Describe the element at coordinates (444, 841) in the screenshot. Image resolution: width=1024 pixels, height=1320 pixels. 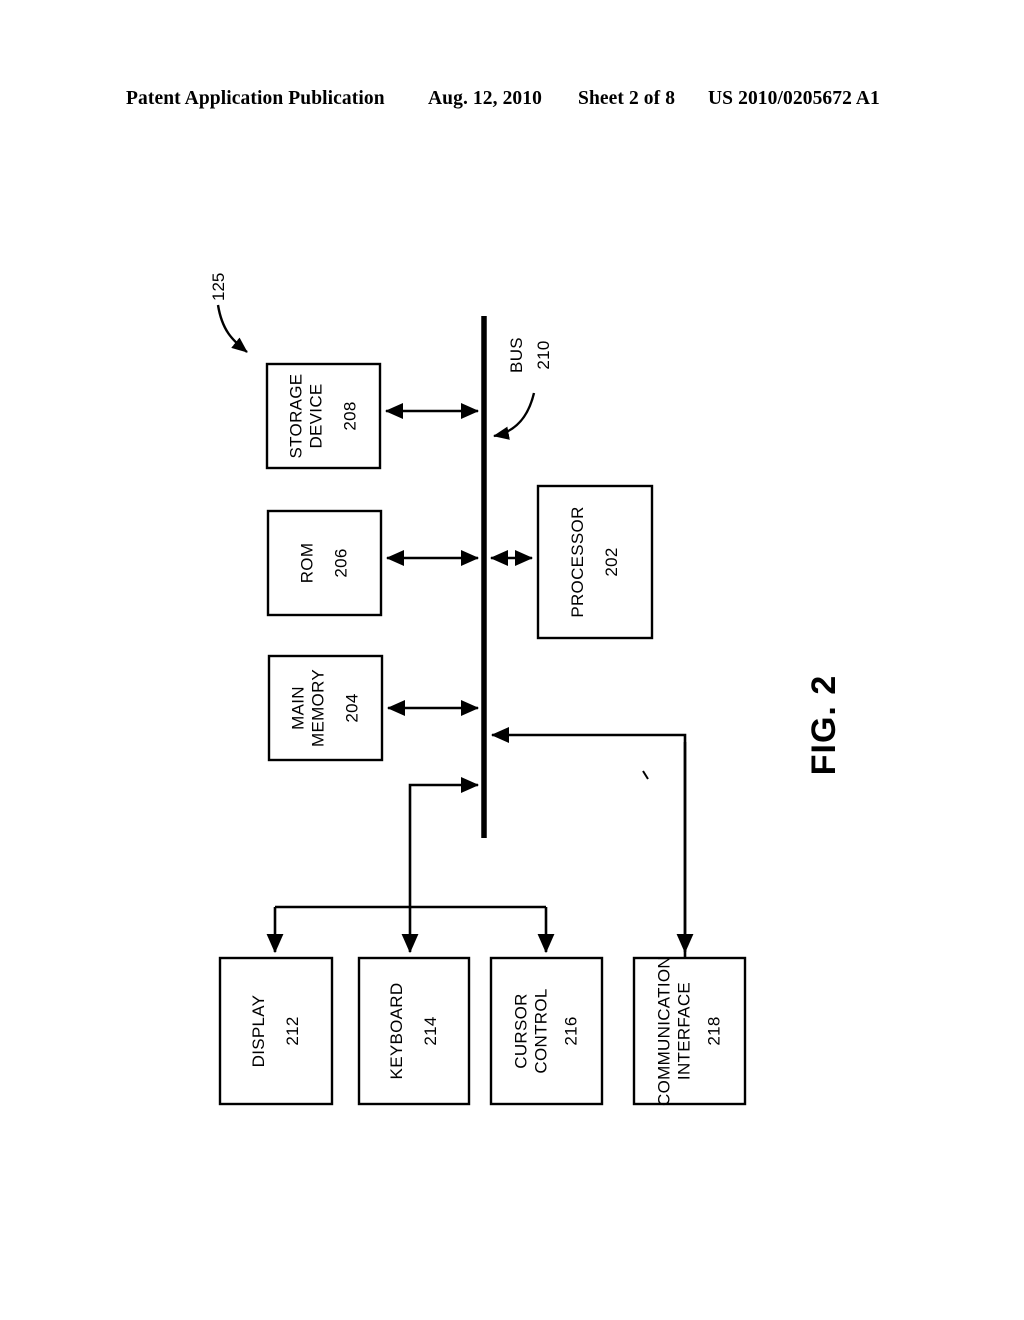
I see `connector-bus-to-io-fanout` at that location.